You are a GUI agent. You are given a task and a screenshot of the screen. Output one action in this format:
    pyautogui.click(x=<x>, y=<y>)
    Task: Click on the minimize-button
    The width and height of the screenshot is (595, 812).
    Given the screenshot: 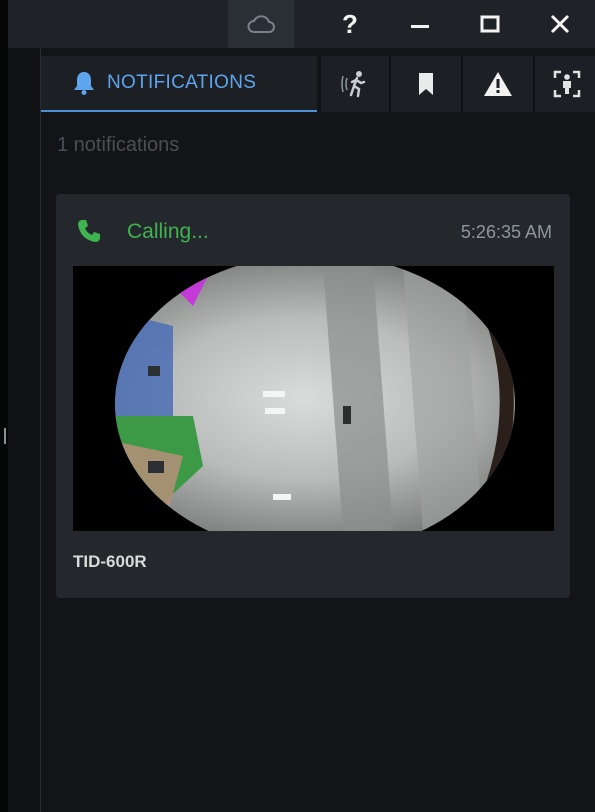 What is the action you would take?
    pyautogui.click(x=420, y=24)
    